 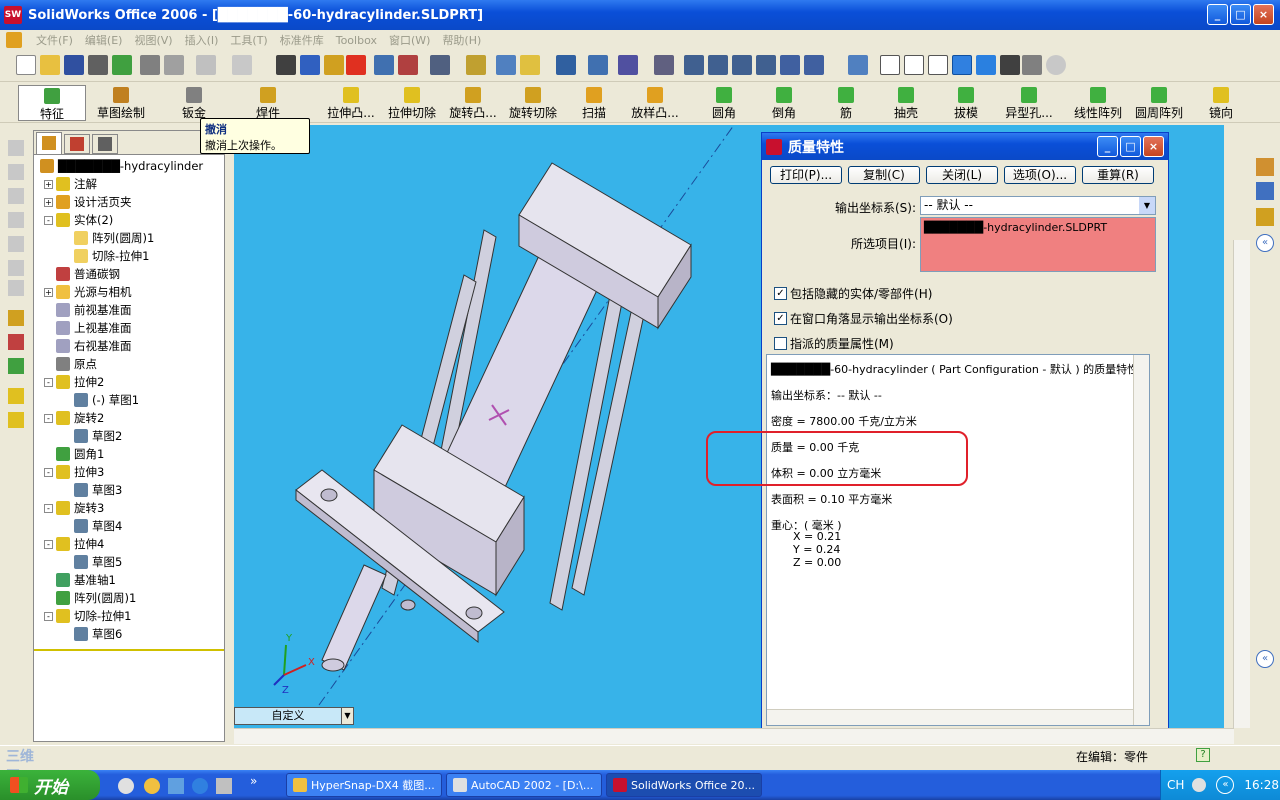 What do you see at coordinates (1203, 755) in the screenshot?
I see `help-icon: ?` at bounding box center [1203, 755].